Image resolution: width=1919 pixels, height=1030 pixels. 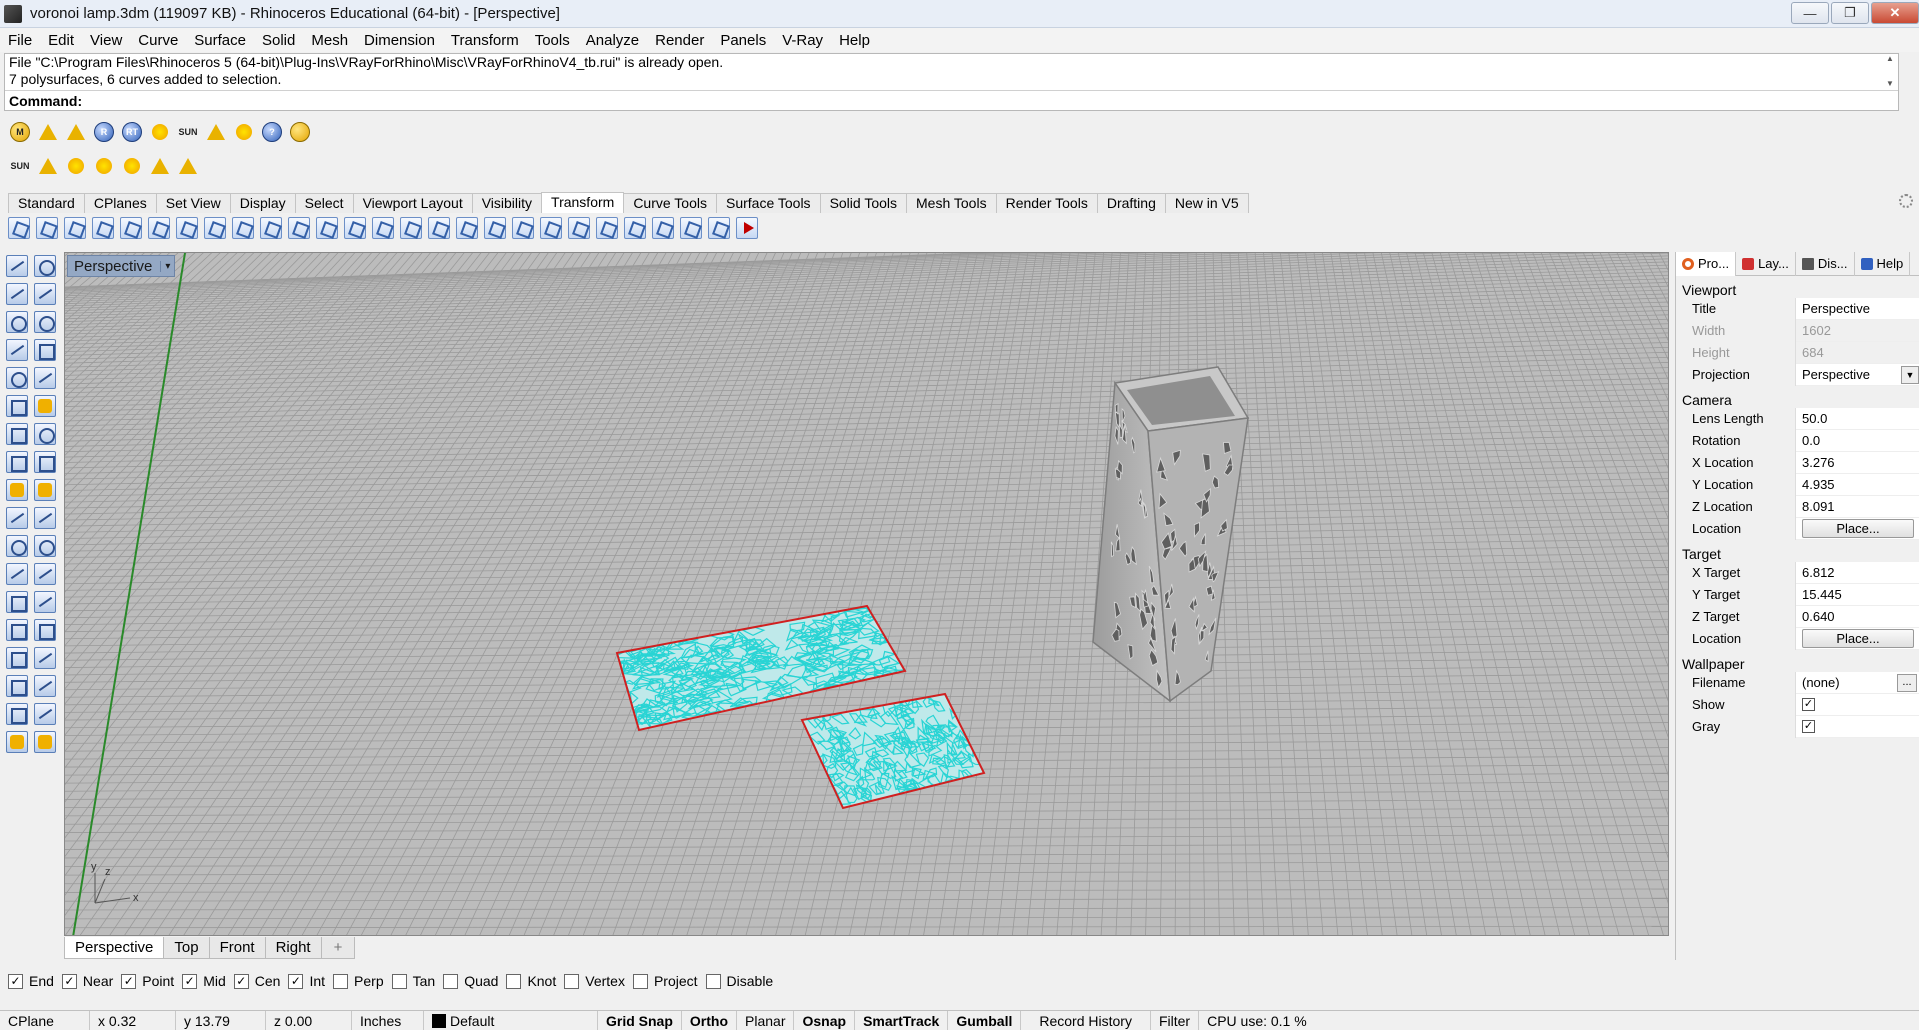 I want to click on tab-new-in-v5: New in V5, so click(x=1206, y=203).